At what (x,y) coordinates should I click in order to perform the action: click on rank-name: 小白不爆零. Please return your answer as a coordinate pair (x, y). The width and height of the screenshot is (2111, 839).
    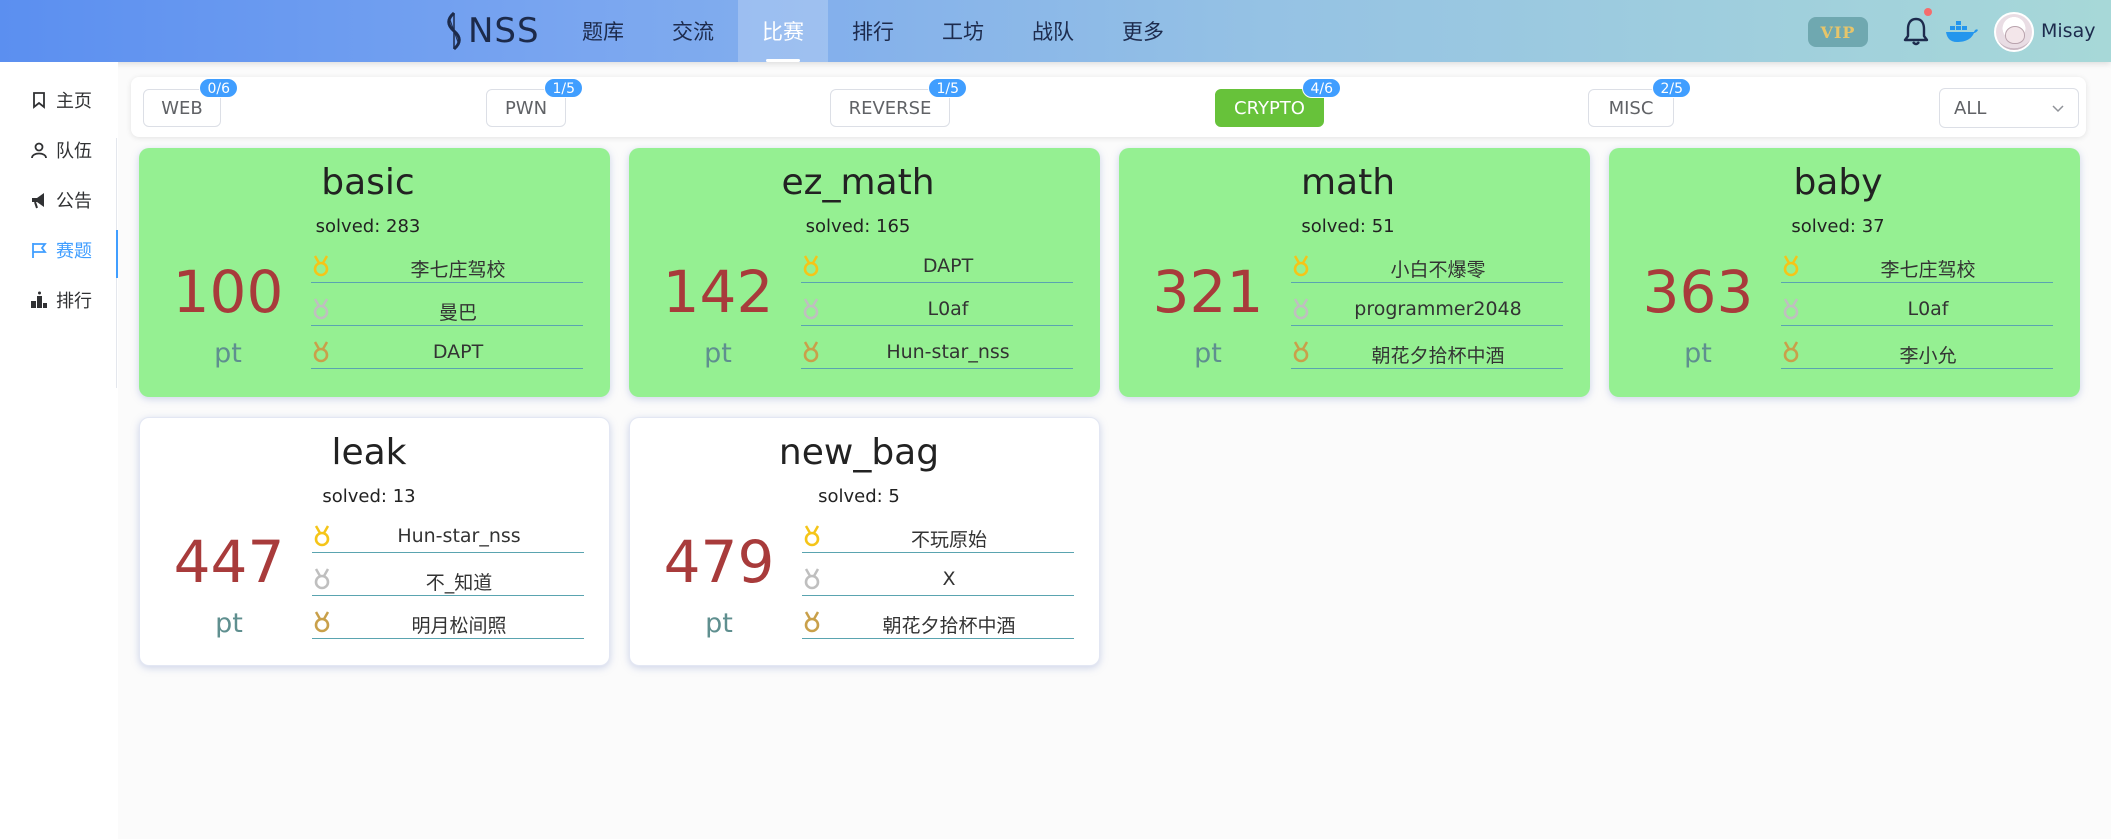
    Looking at the image, I should click on (1438, 270).